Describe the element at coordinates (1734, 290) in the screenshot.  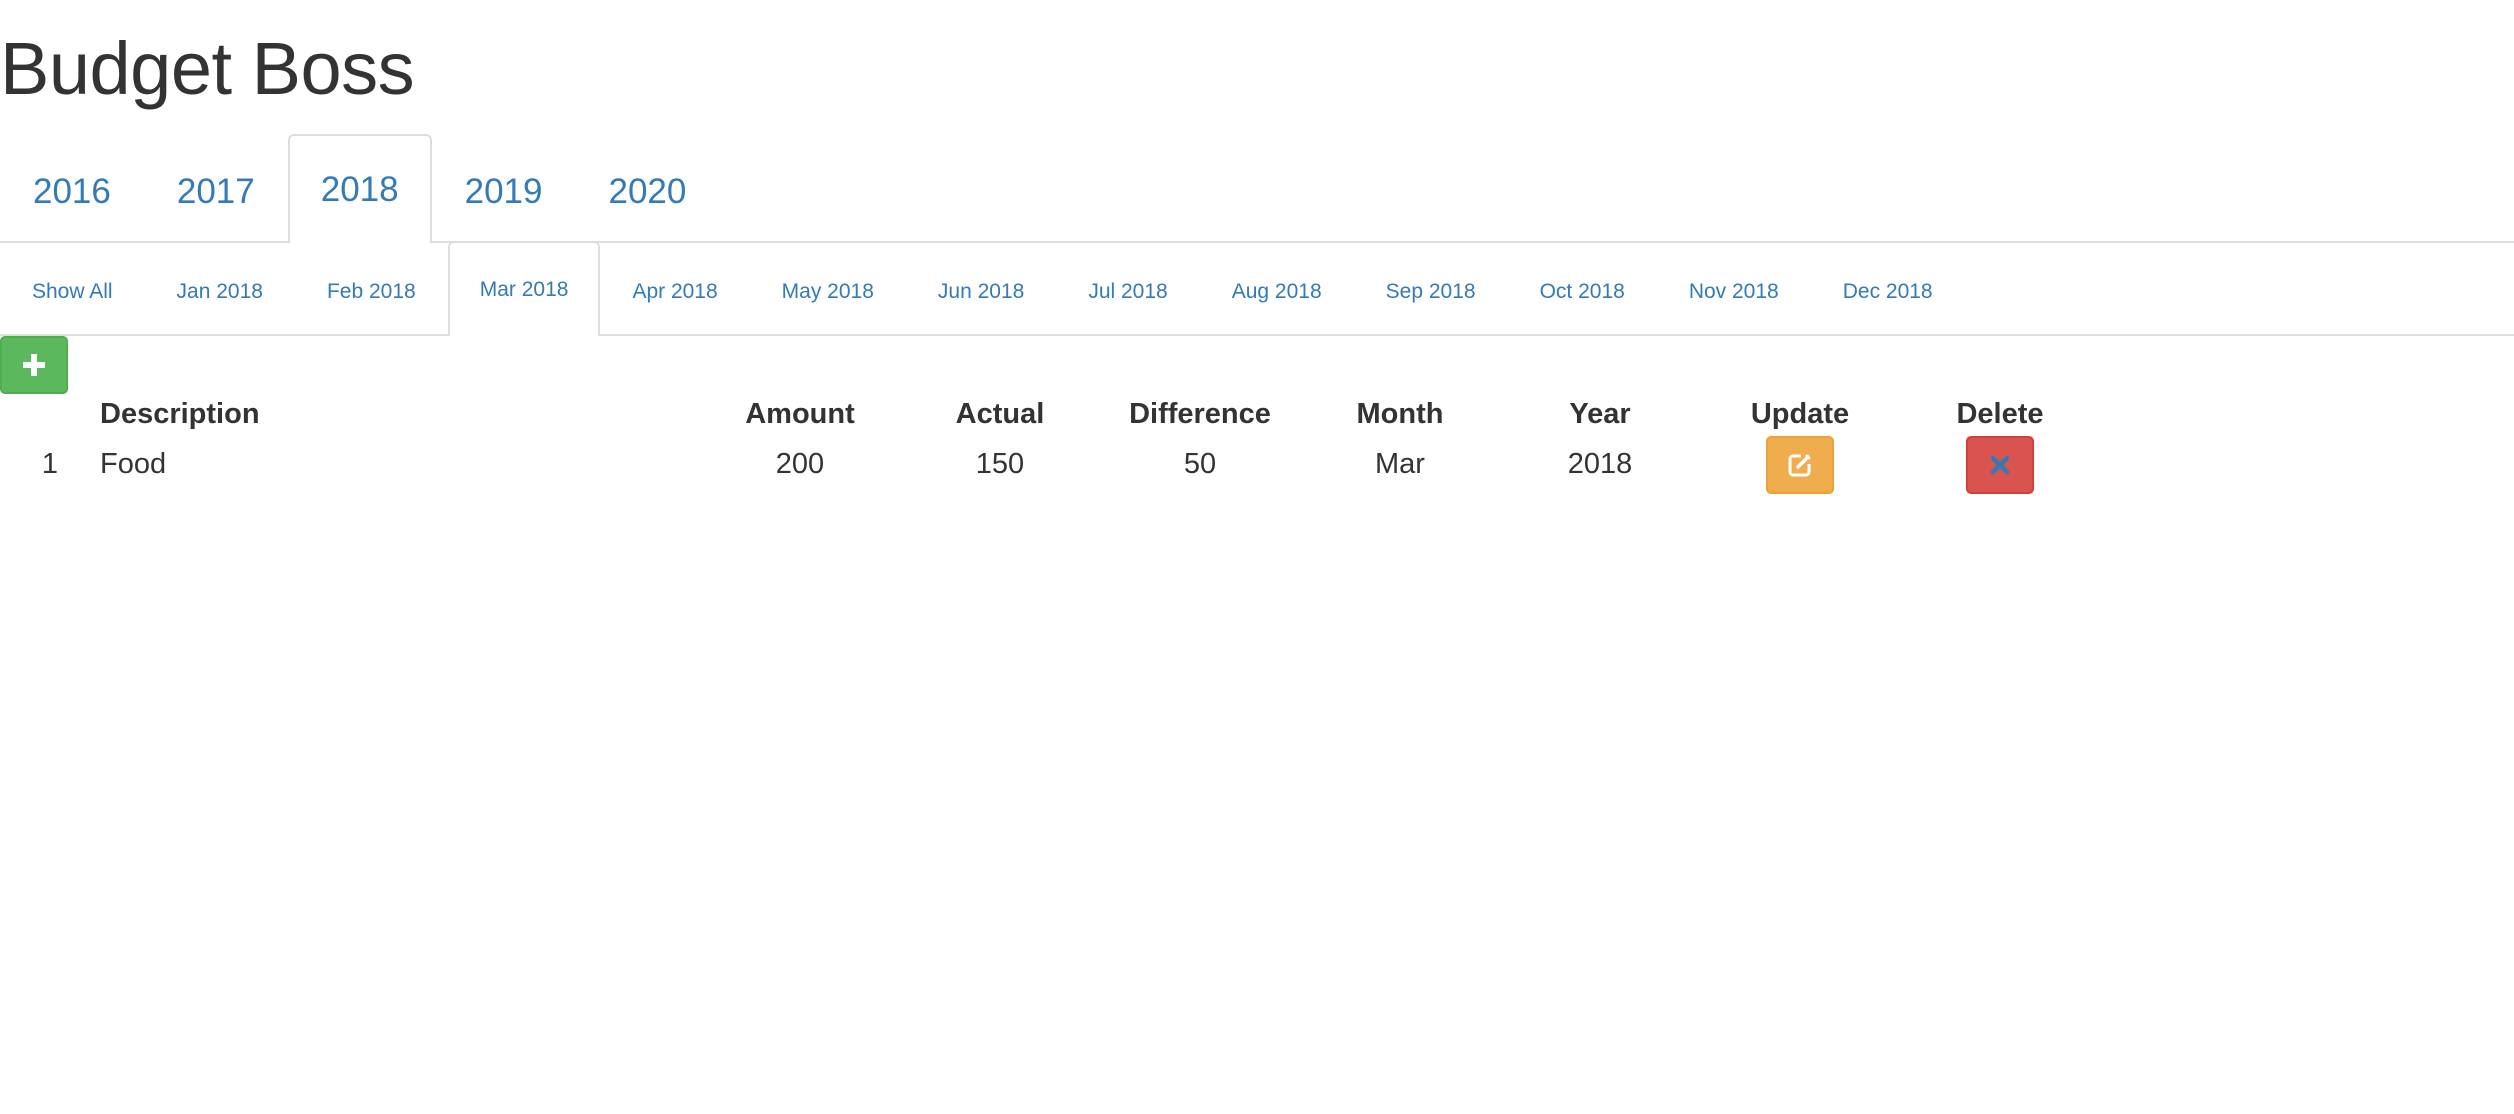
I see `tab-month-nov: Nov 2018` at that location.